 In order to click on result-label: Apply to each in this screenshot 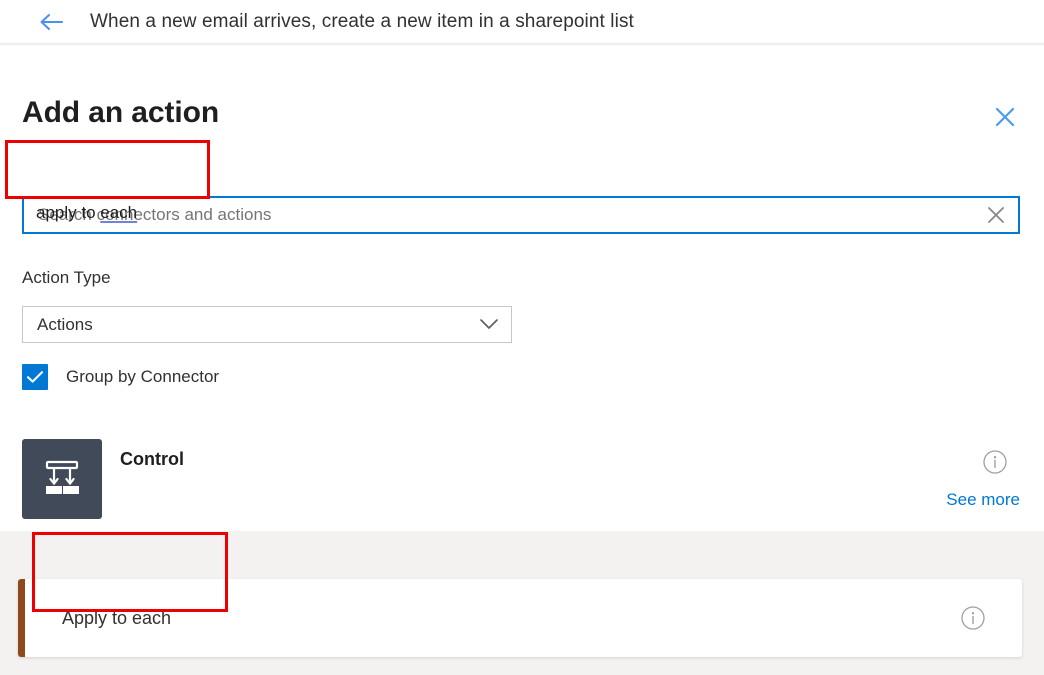, I will do `click(117, 617)`.